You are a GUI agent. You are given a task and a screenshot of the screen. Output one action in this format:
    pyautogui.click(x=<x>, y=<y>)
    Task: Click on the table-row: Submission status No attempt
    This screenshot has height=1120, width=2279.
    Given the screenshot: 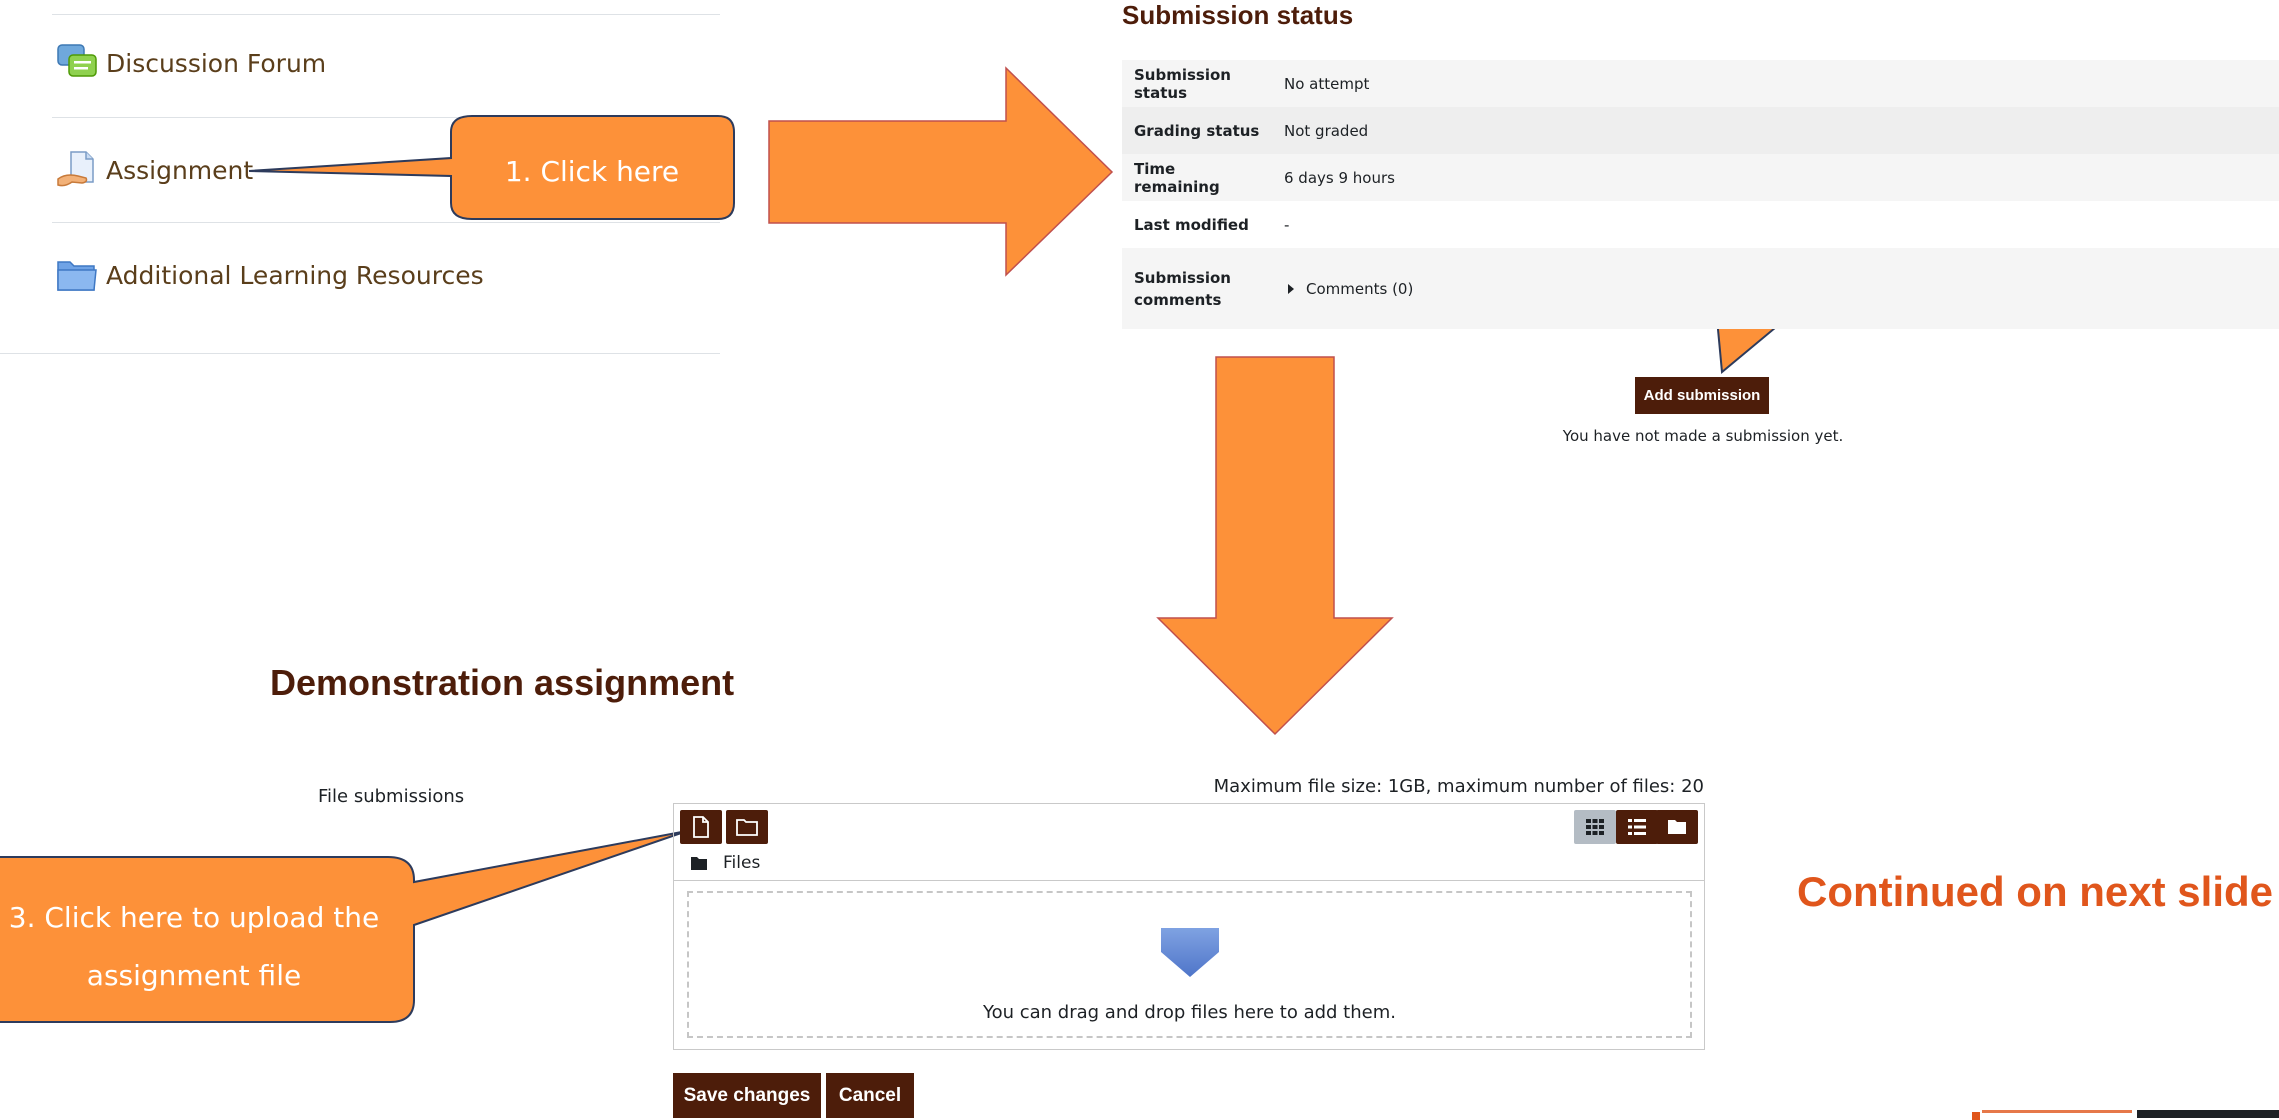 What is the action you would take?
    pyautogui.click(x=1700, y=83)
    